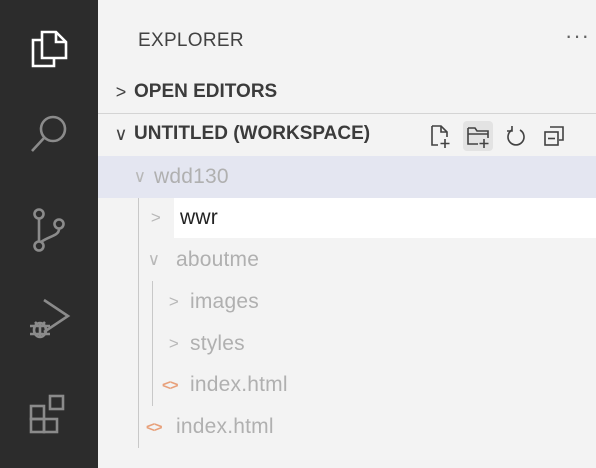 The width and height of the screenshot is (596, 468). What do you see at coordinates (49, 48) in the screenshot?
I see `files-icon` at bounding box center [49, 48].